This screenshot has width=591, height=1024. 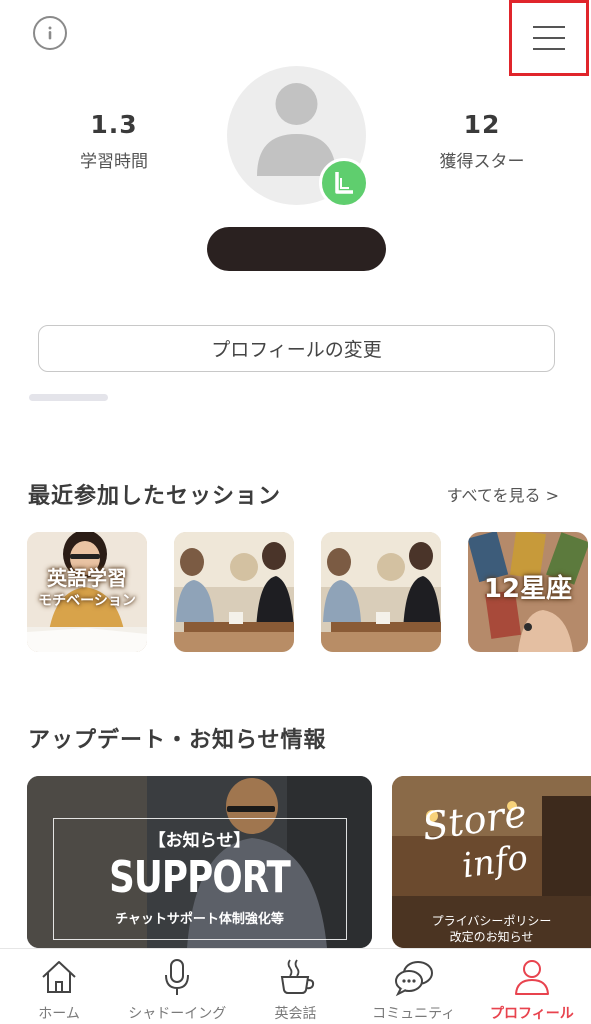 I want to click on tab-conversation: 英会話, so click(x=295, y=986).